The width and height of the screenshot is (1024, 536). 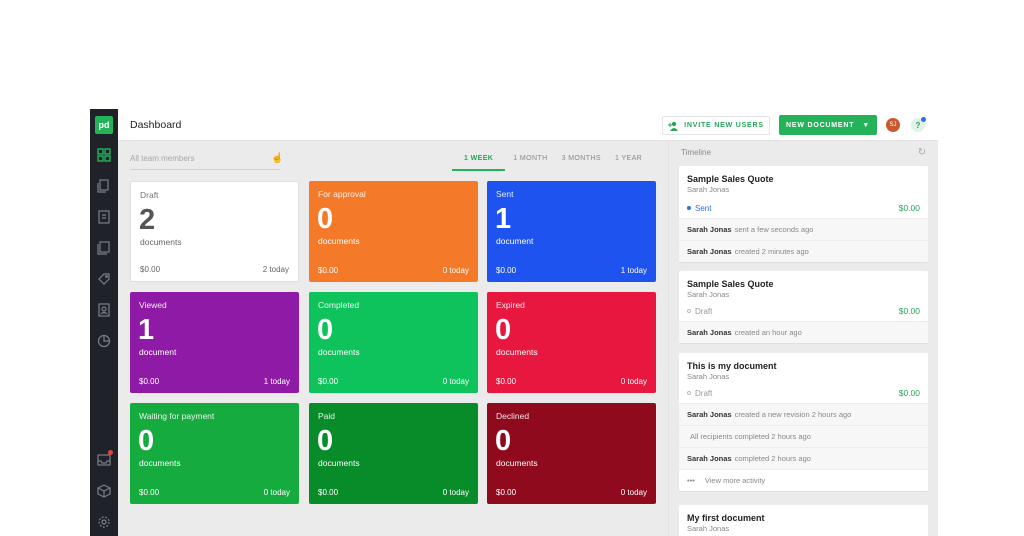 I want to click on tab-3-months: 3 MONTHS, so click(x=581, y=163).